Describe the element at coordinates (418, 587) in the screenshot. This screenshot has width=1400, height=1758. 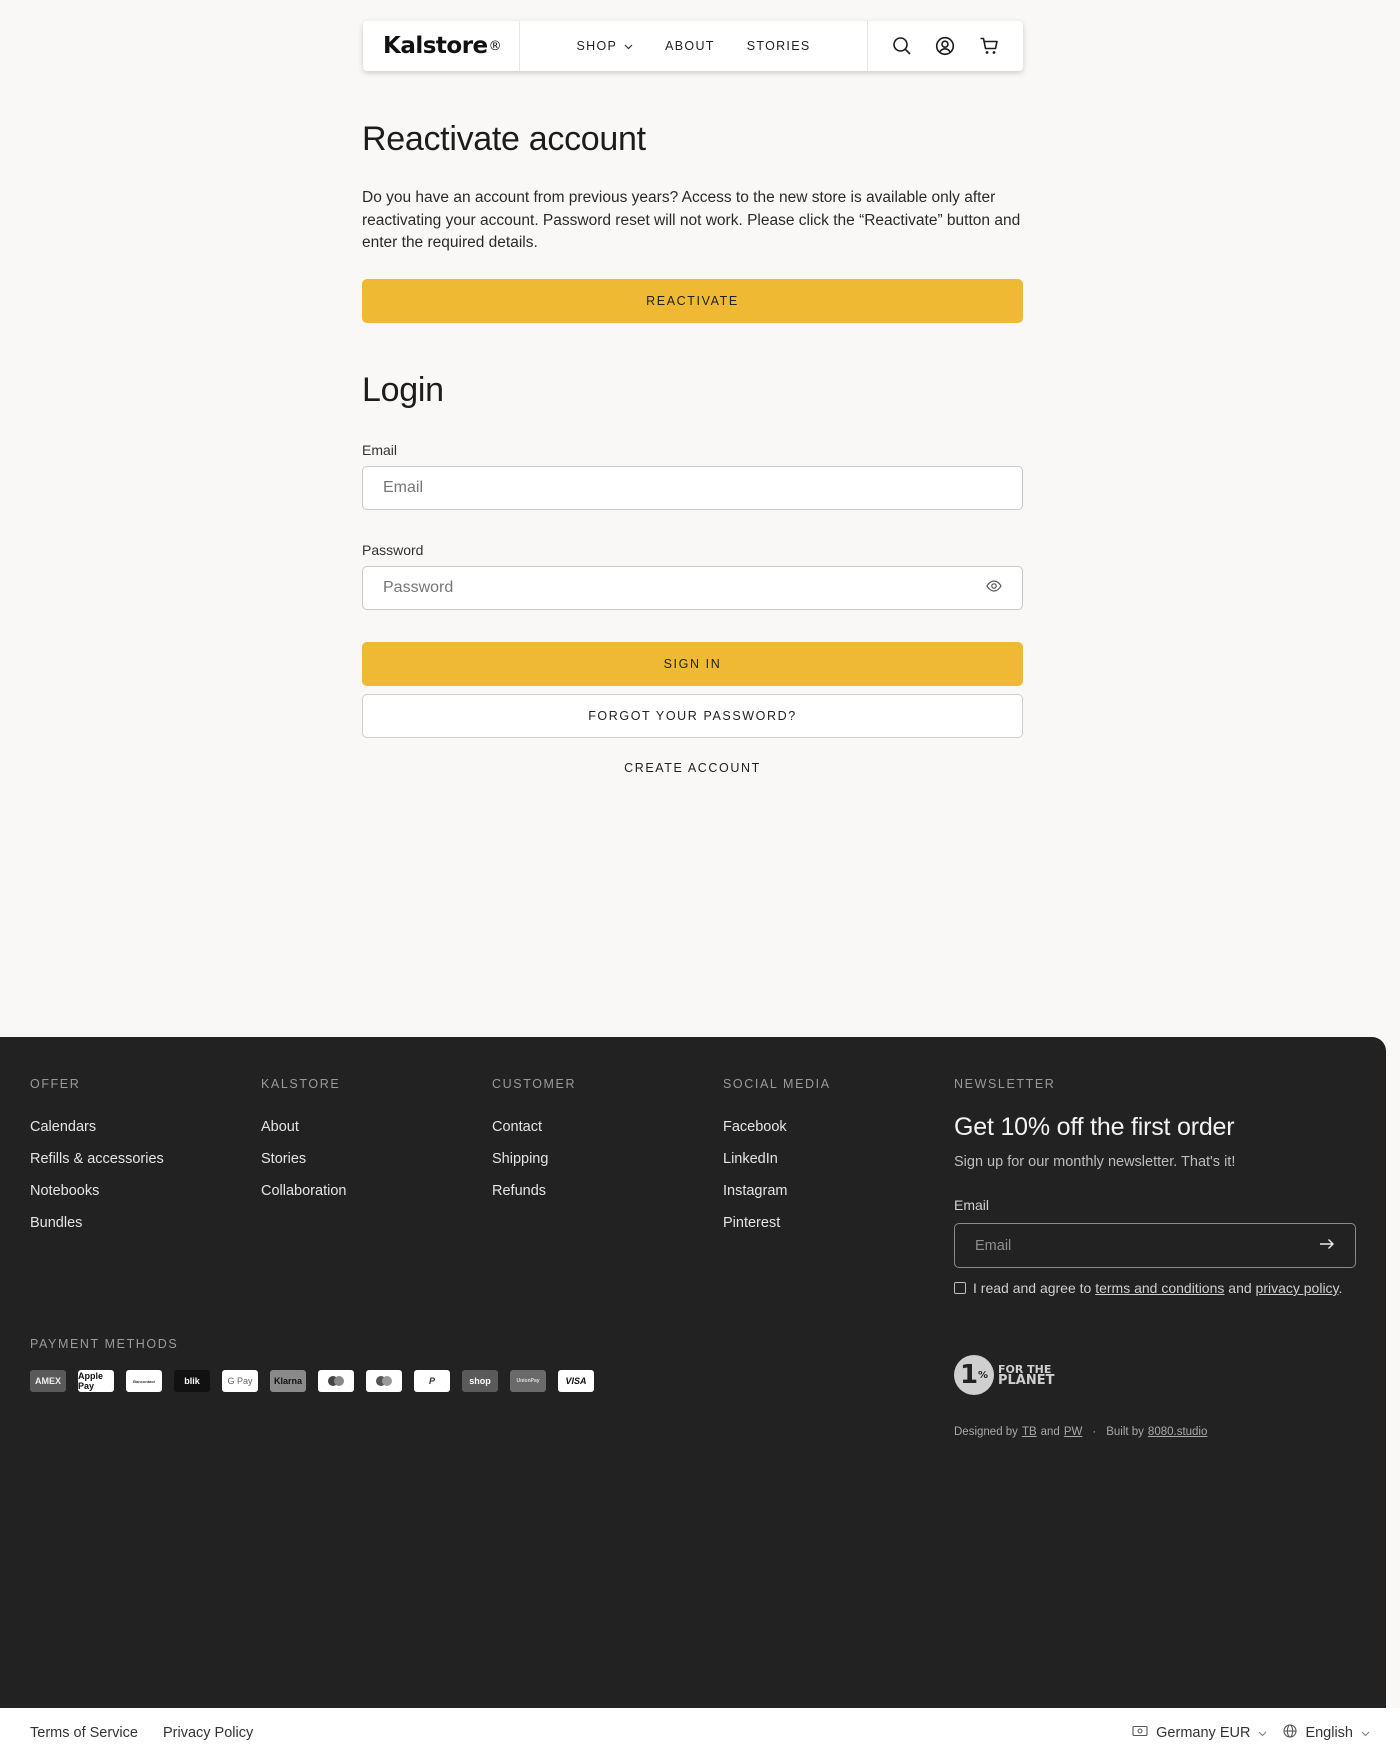
I see `password-placeholder: Password` at that location.